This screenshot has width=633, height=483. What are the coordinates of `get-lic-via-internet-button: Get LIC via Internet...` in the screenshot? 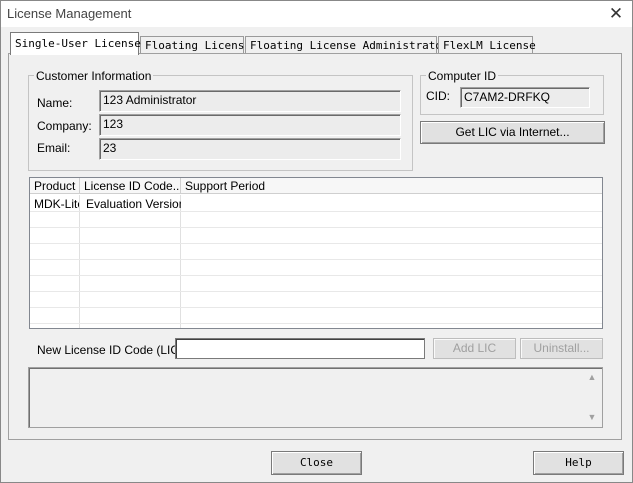 It's located at (512, 132).